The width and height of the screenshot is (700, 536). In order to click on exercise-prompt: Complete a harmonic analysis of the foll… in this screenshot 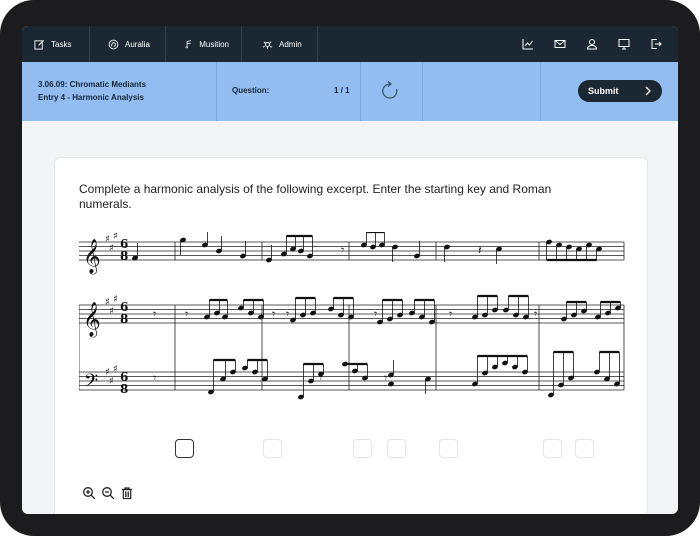, I will do `click(315, 196)`.